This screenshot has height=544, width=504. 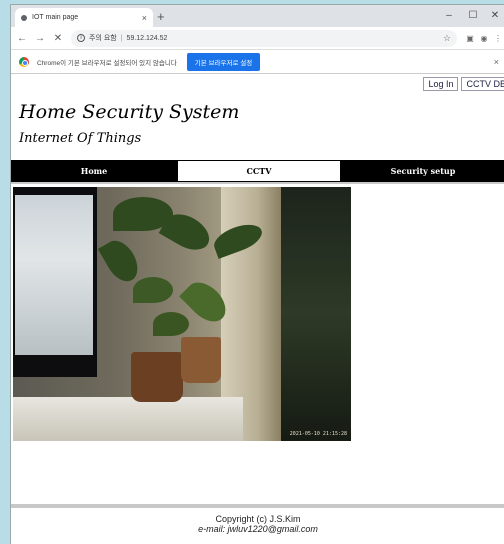 I want to click on contact-email: e-mail: jwluv1220@gmail.com, so click(x=258, y=529).